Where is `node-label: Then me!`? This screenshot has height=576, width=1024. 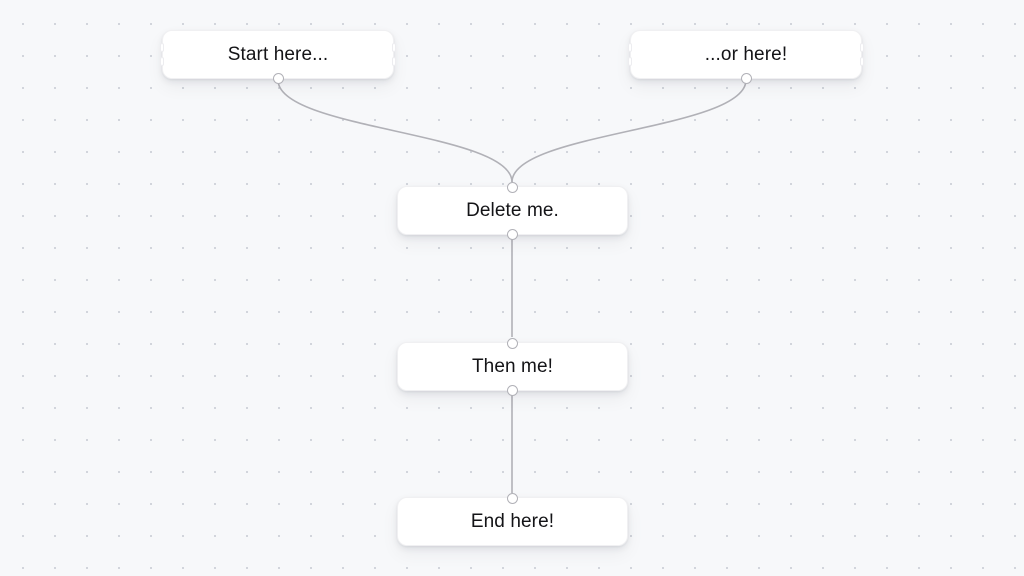 node-label: Then me! is located at coordinates (512, 366).